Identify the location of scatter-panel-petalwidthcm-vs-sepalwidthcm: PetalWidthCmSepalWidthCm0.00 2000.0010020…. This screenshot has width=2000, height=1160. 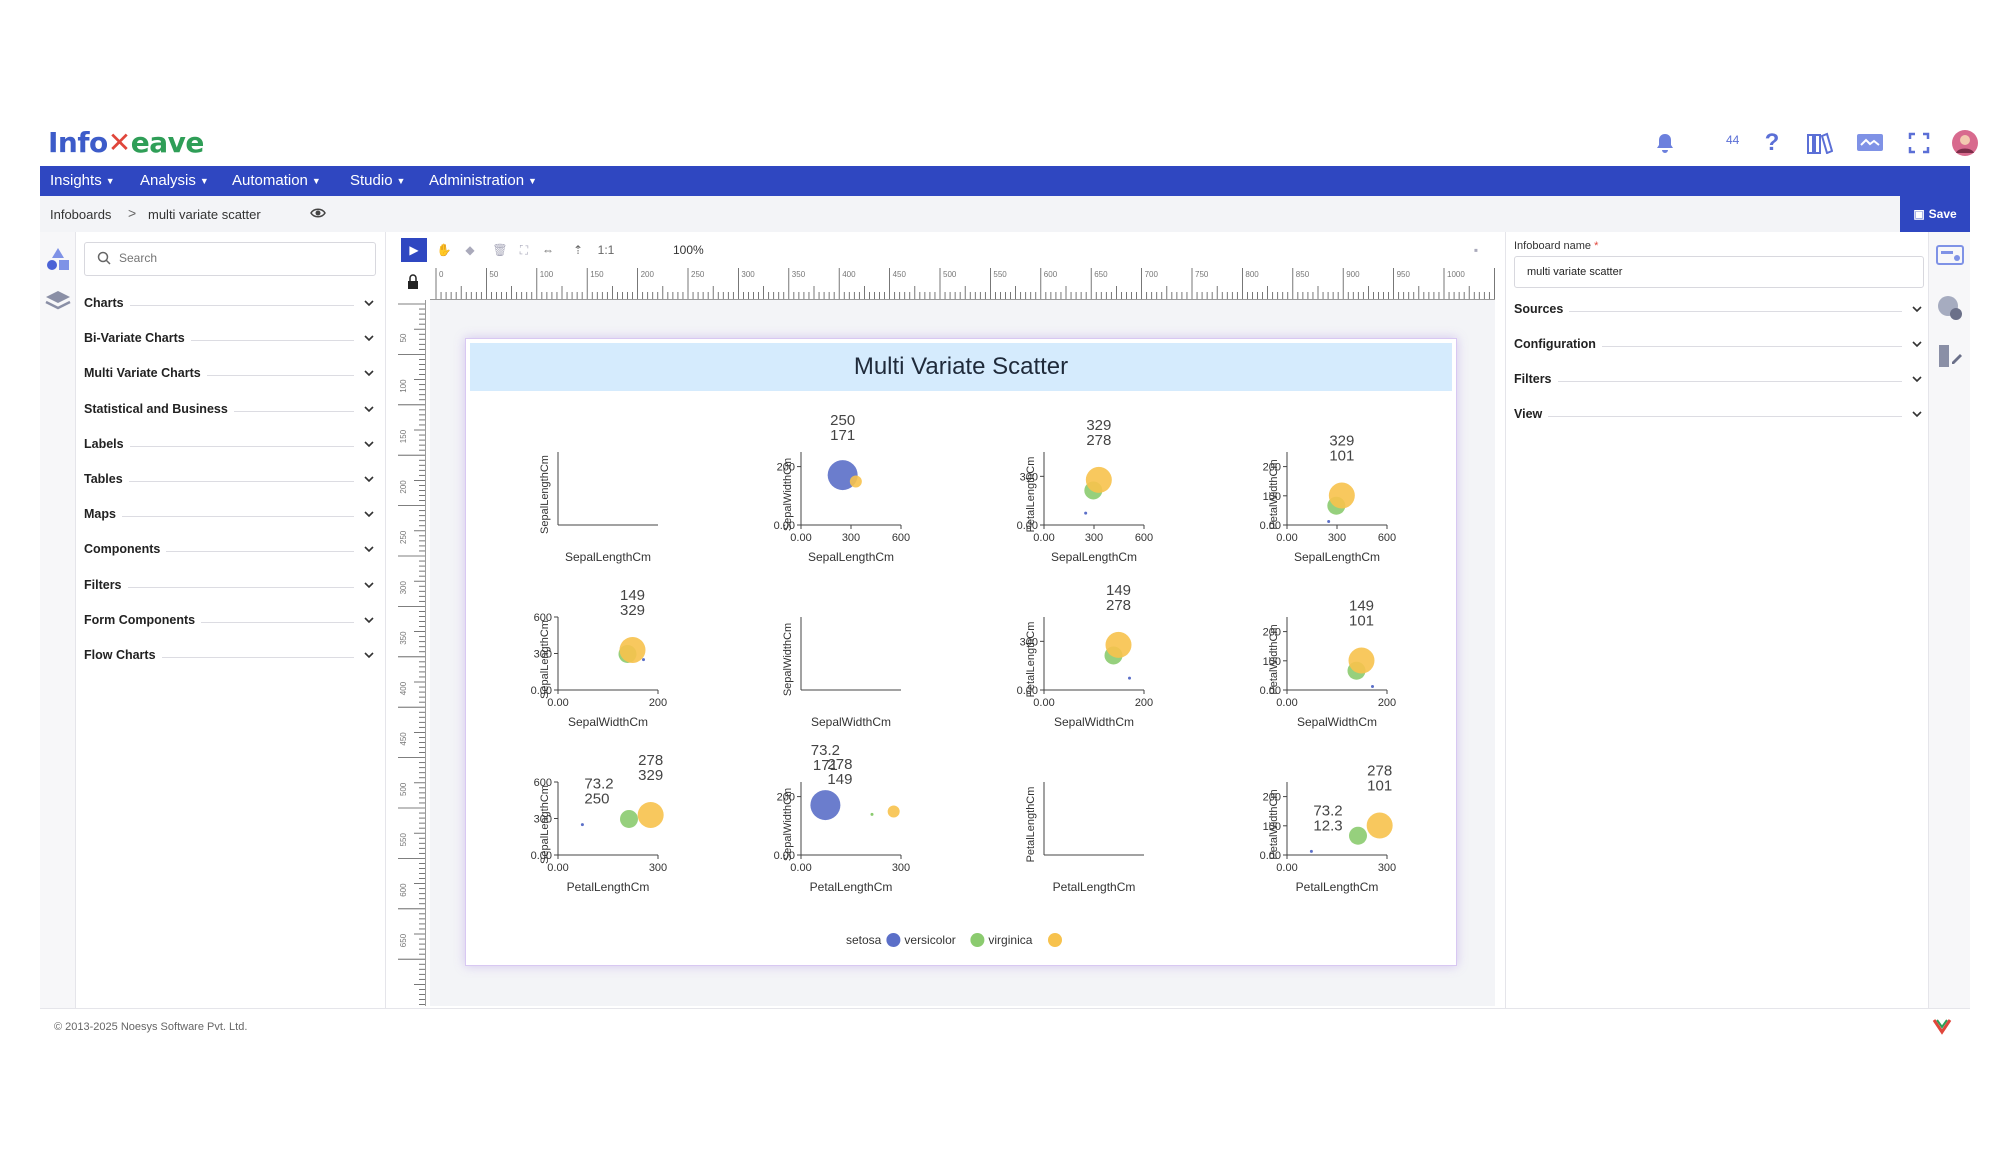
(1328, 663).